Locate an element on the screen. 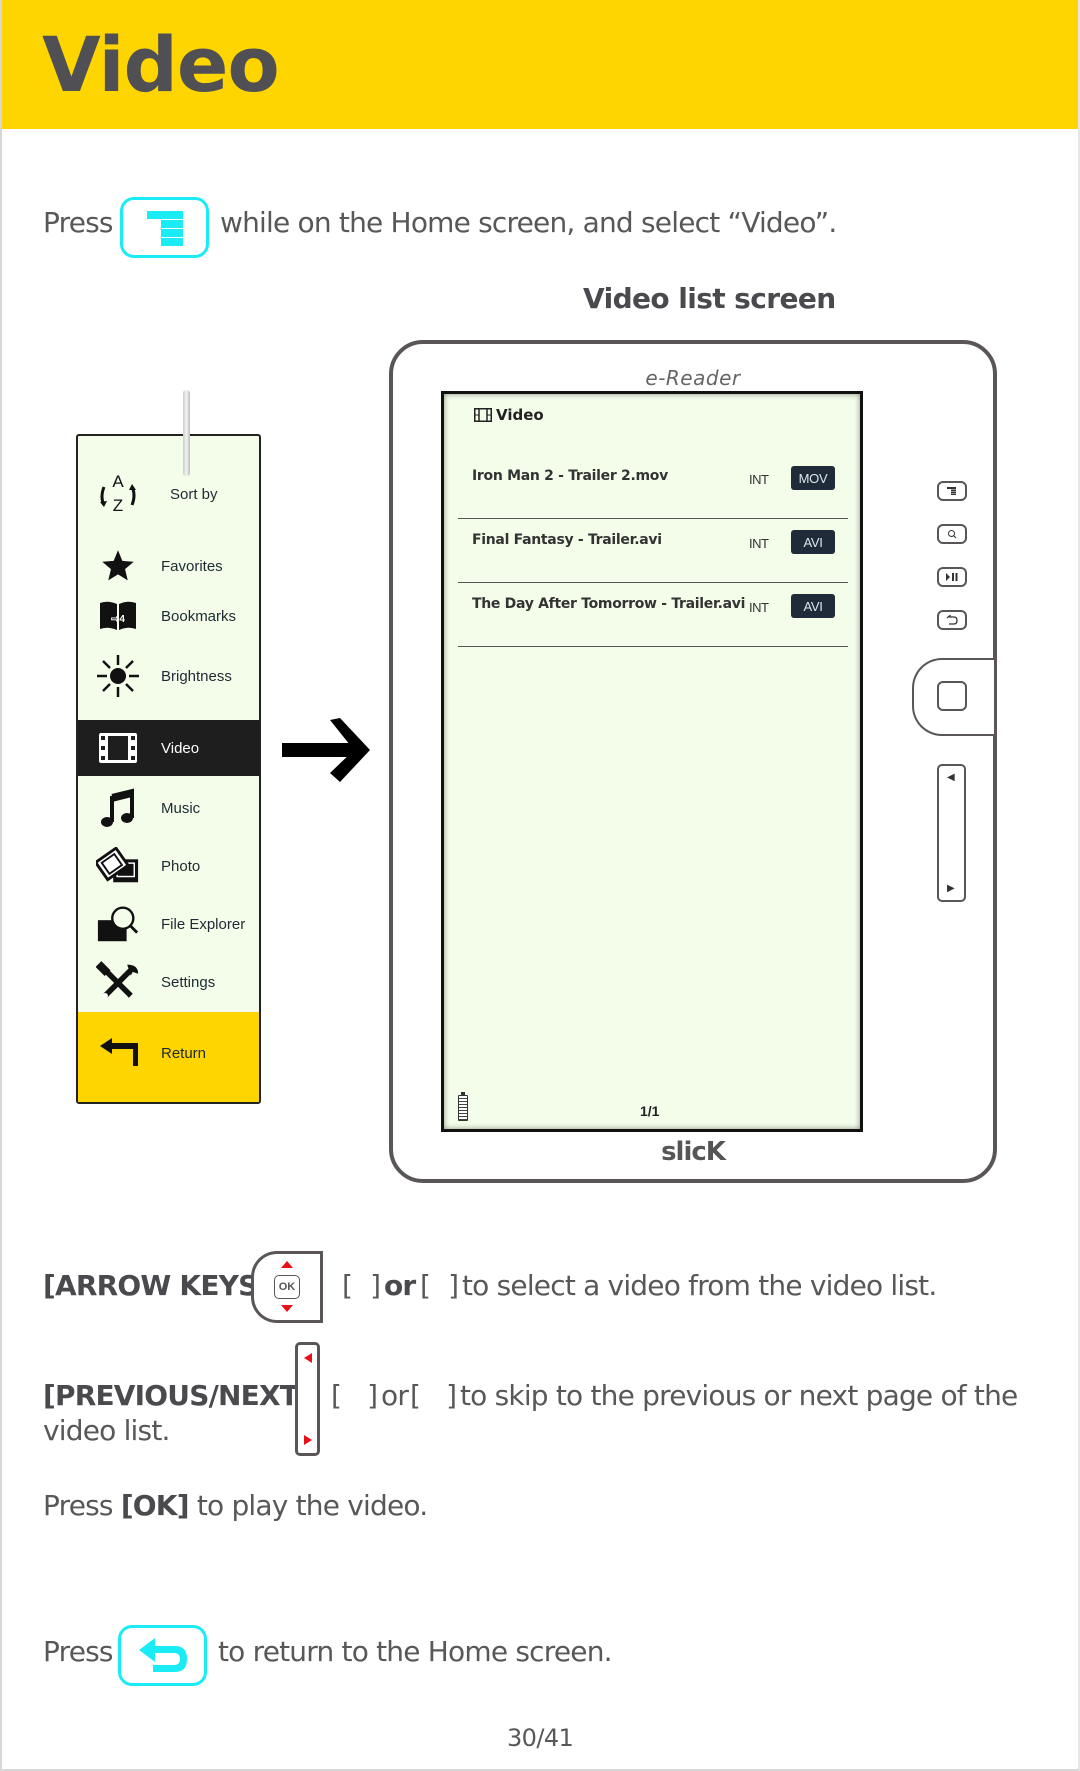 This screenshot has height=1771, width=1080. page-next-icon: ▶ is located at coordinates (951, 888).